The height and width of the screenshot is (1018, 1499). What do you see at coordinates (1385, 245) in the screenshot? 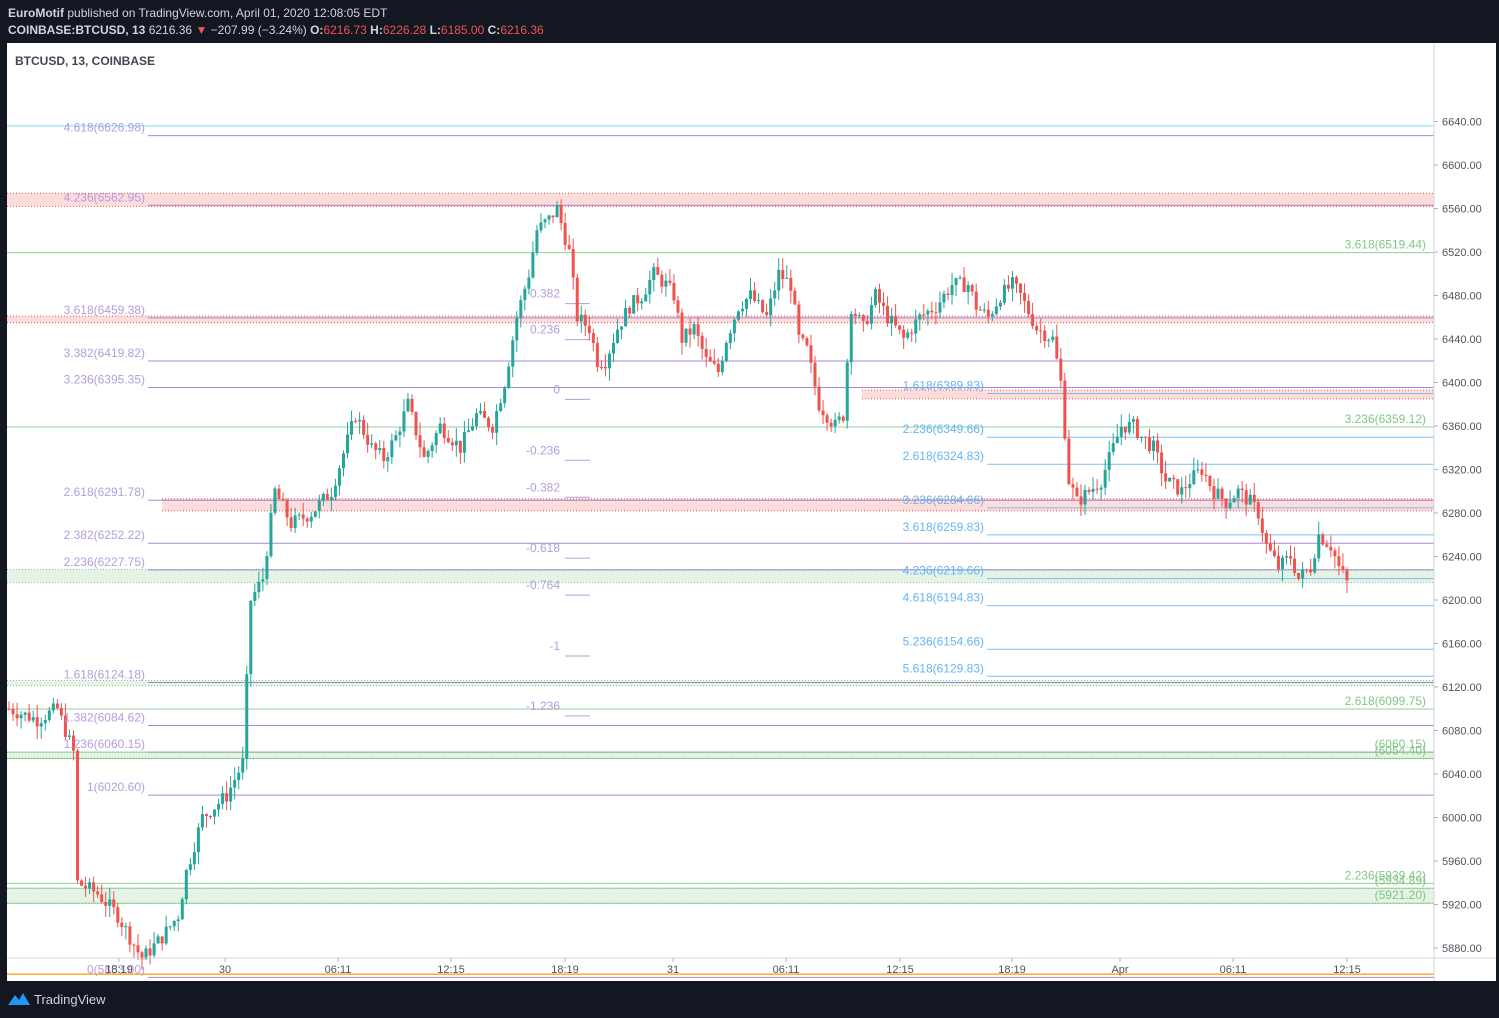
I see `fib-label: 3.618(6519.44)` at bounding box center [1385, 245].